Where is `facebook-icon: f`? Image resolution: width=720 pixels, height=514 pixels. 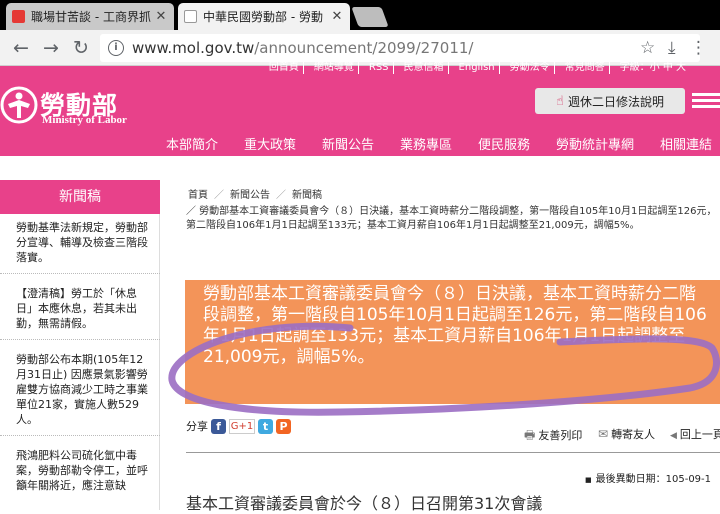 facebook-icon: f is located at coordinates (218, 426).